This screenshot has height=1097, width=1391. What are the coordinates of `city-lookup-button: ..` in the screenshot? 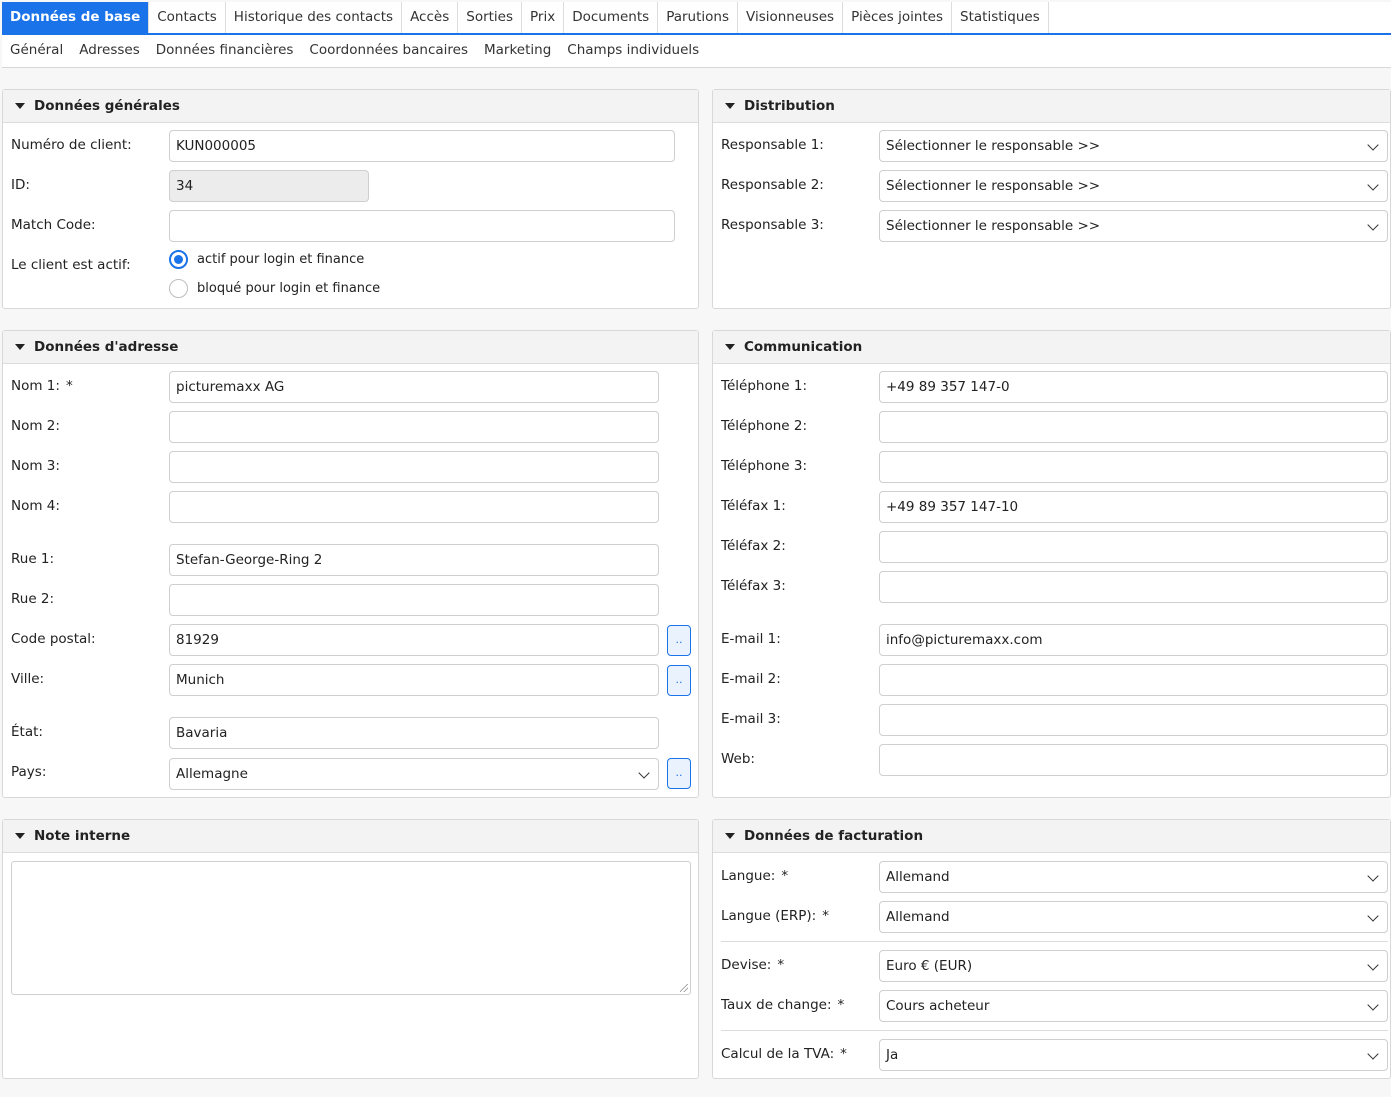 It's located at (679, 680).